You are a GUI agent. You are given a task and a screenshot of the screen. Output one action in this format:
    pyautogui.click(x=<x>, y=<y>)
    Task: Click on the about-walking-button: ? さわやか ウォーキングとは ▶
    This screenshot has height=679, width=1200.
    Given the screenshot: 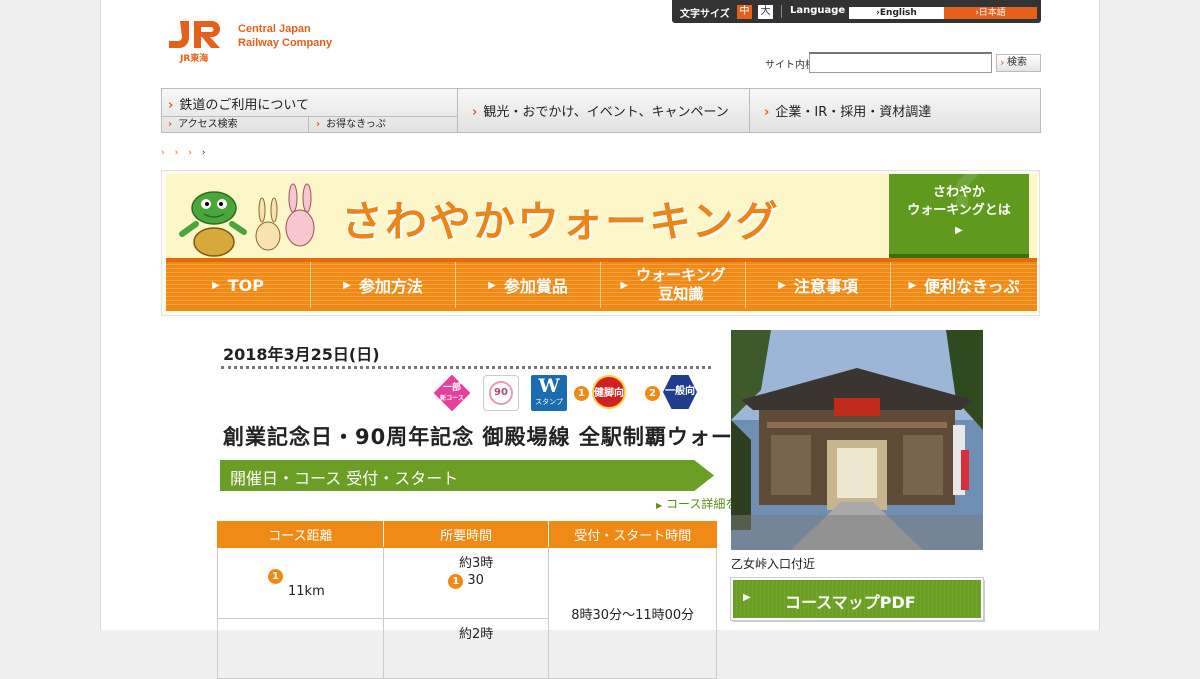 What is the action you would take?
    pyautogui.click(x=959, y=200)
    